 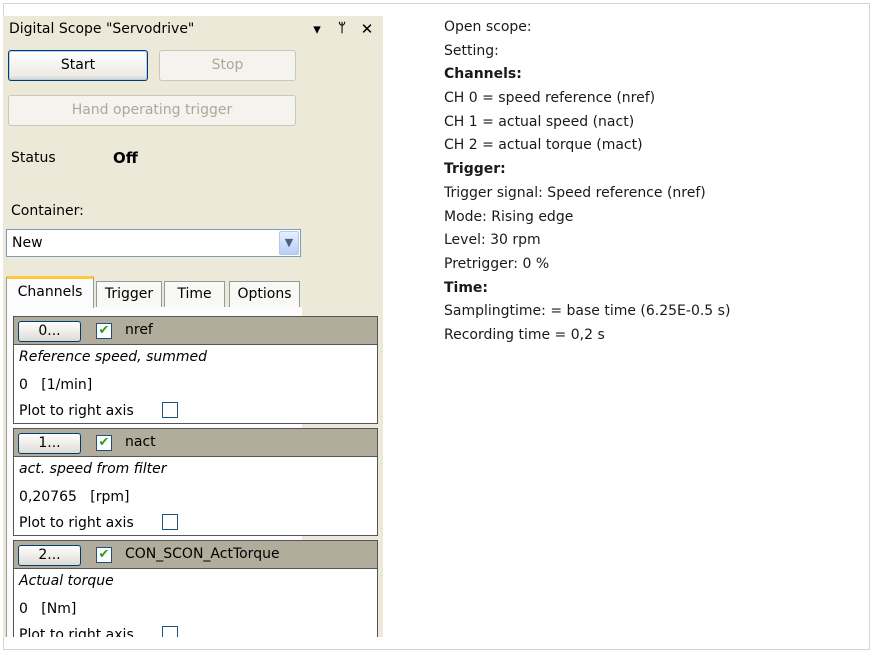 I want to click on info-line: Level: 30 rpm, so click(x=492, y=240).